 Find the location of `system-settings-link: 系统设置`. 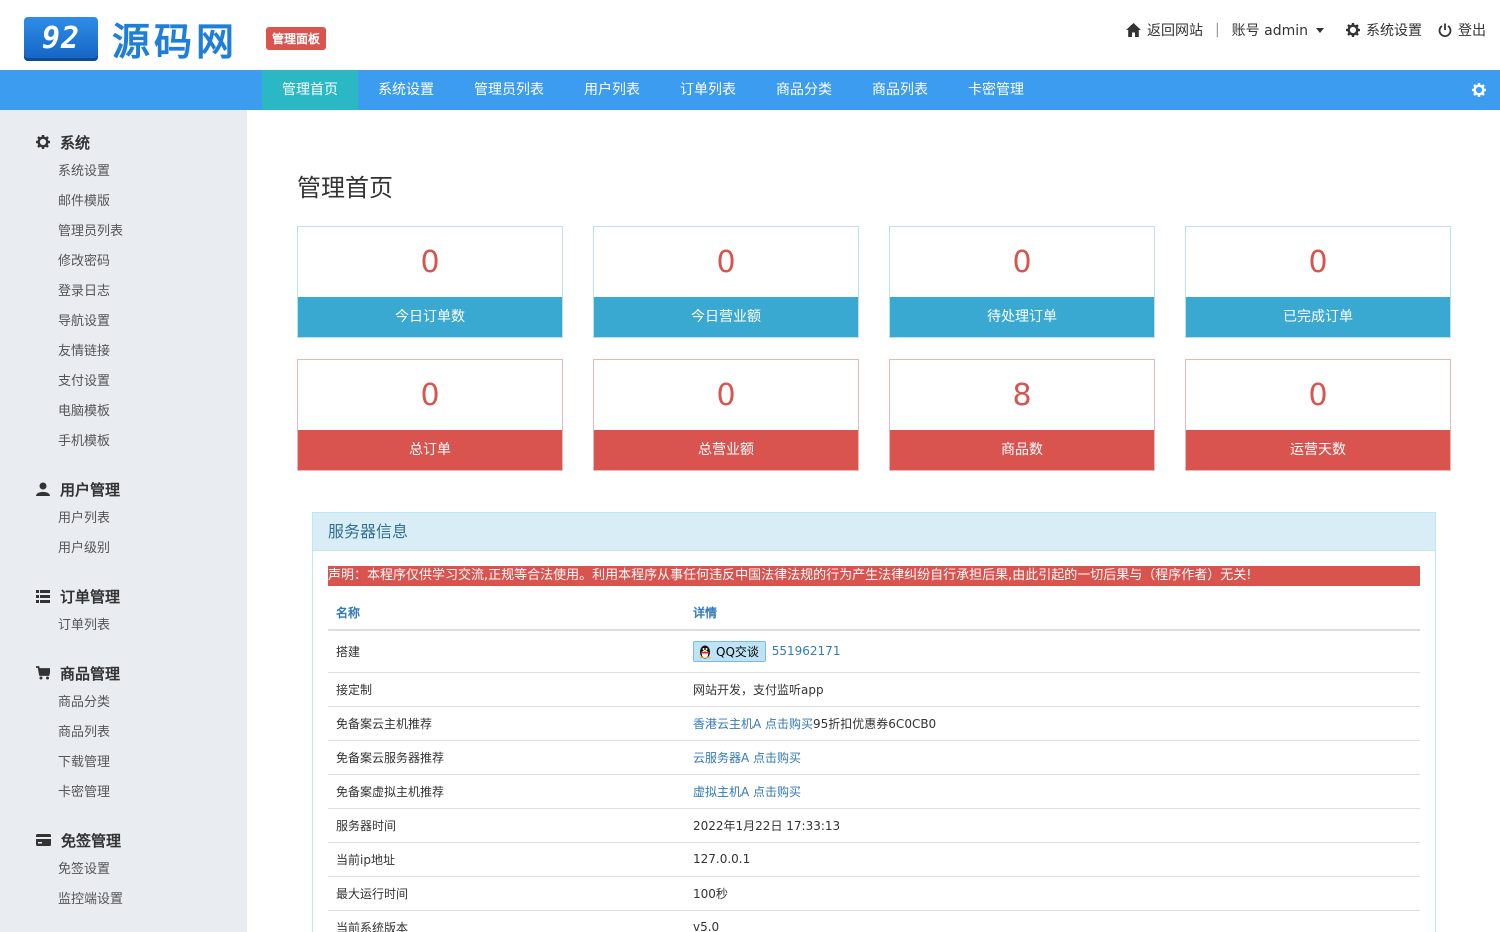

system-settings-link: 系统设置 is located at coordinates (1384, 30).